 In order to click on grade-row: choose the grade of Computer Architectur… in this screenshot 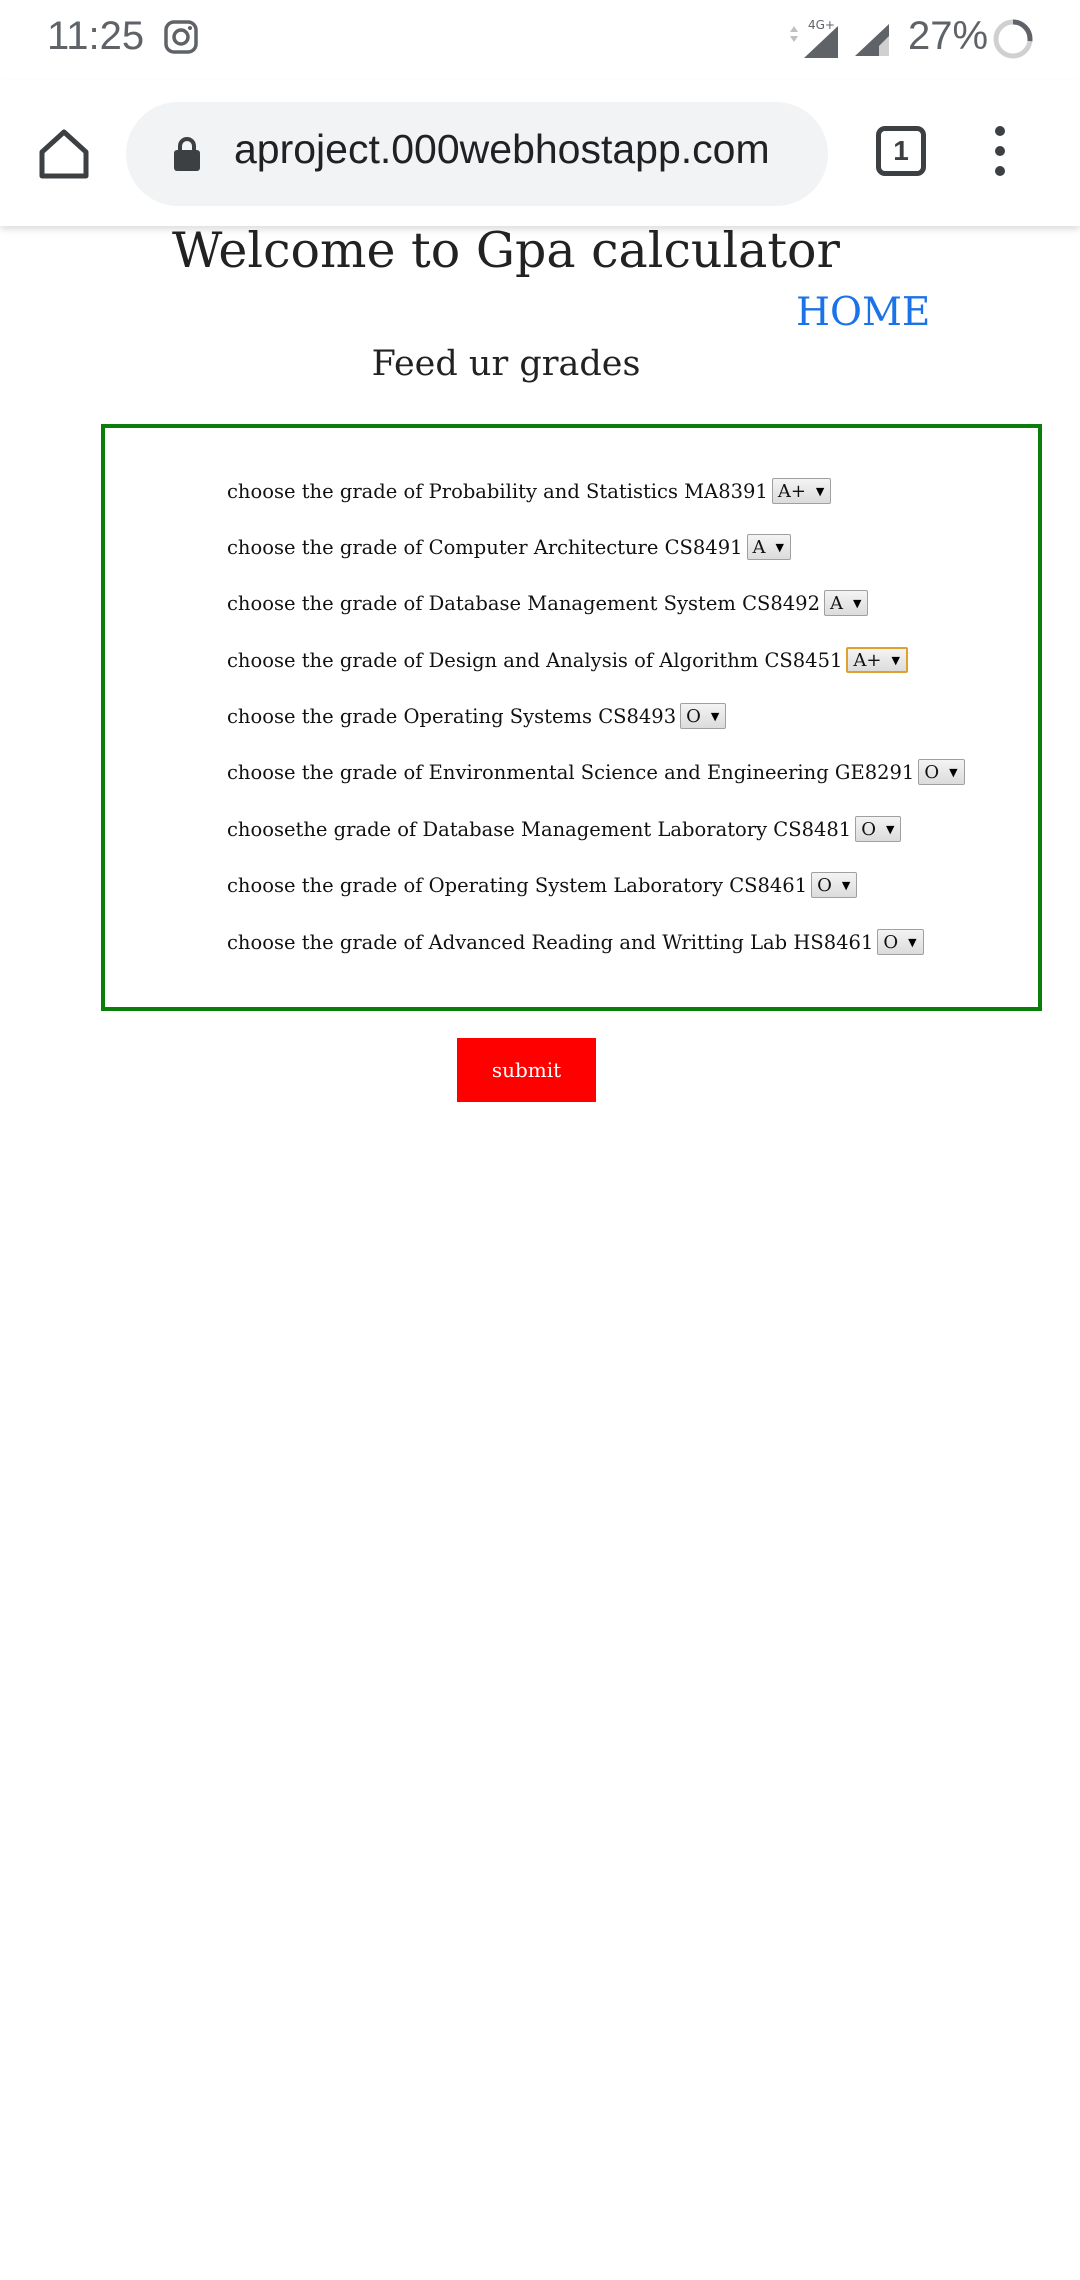, I will do `click(509, 547)`.